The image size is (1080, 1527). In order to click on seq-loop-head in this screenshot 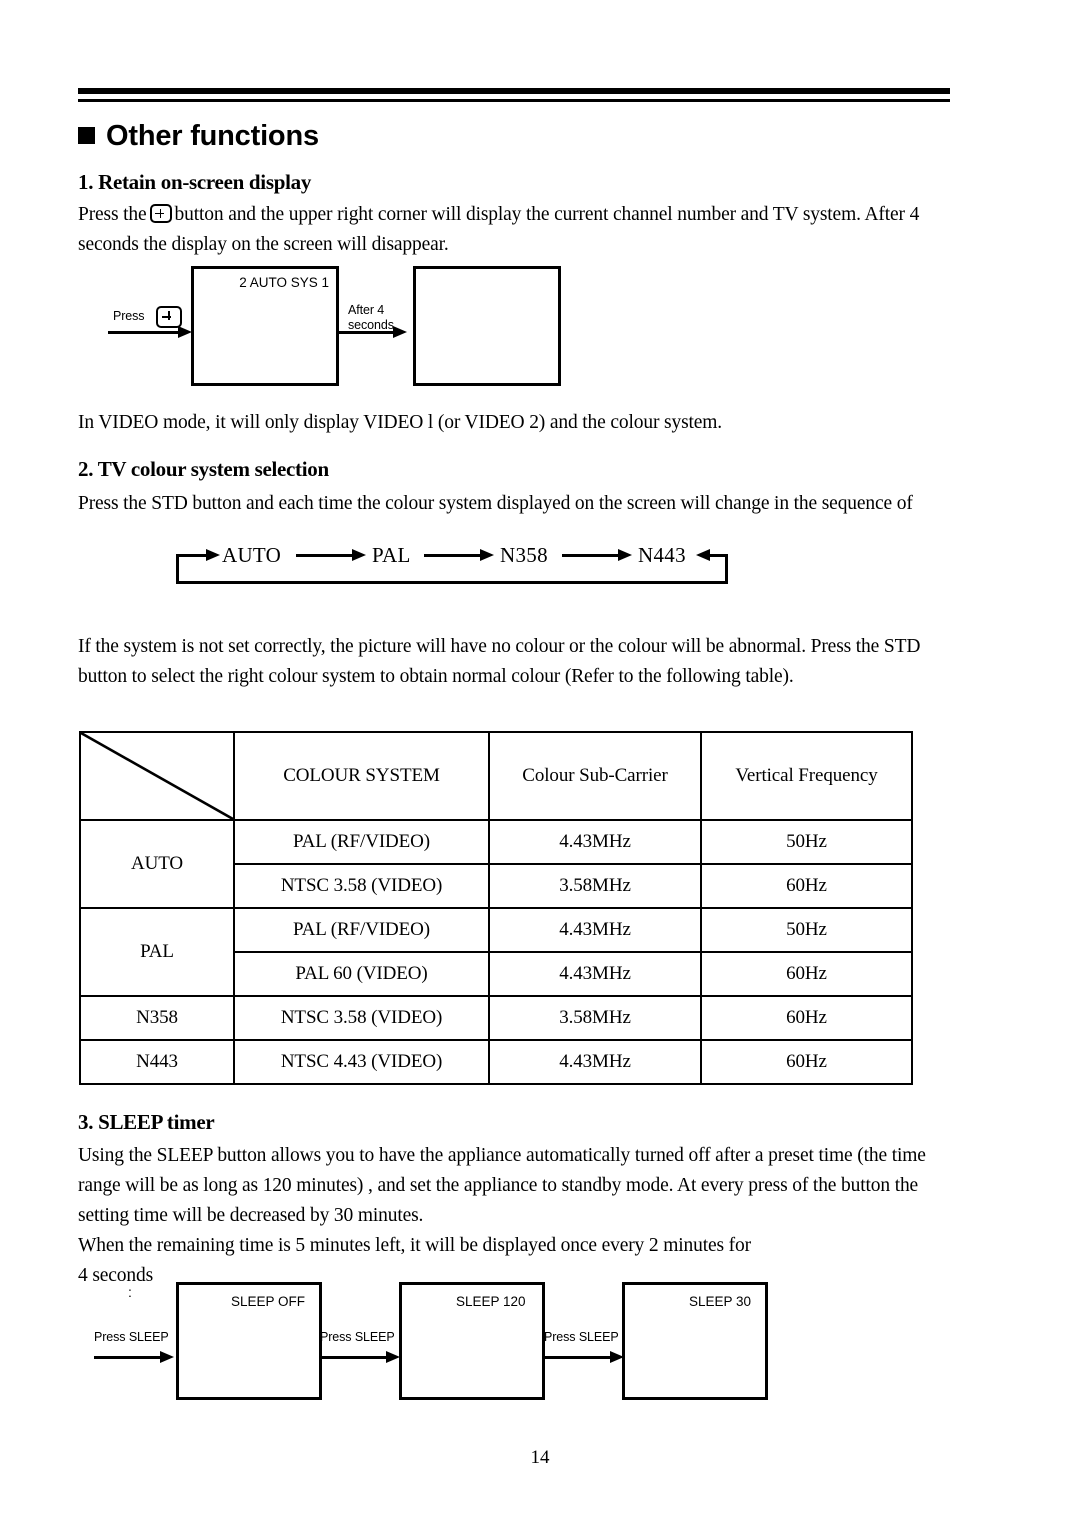, I will do `click(703, 555)`.